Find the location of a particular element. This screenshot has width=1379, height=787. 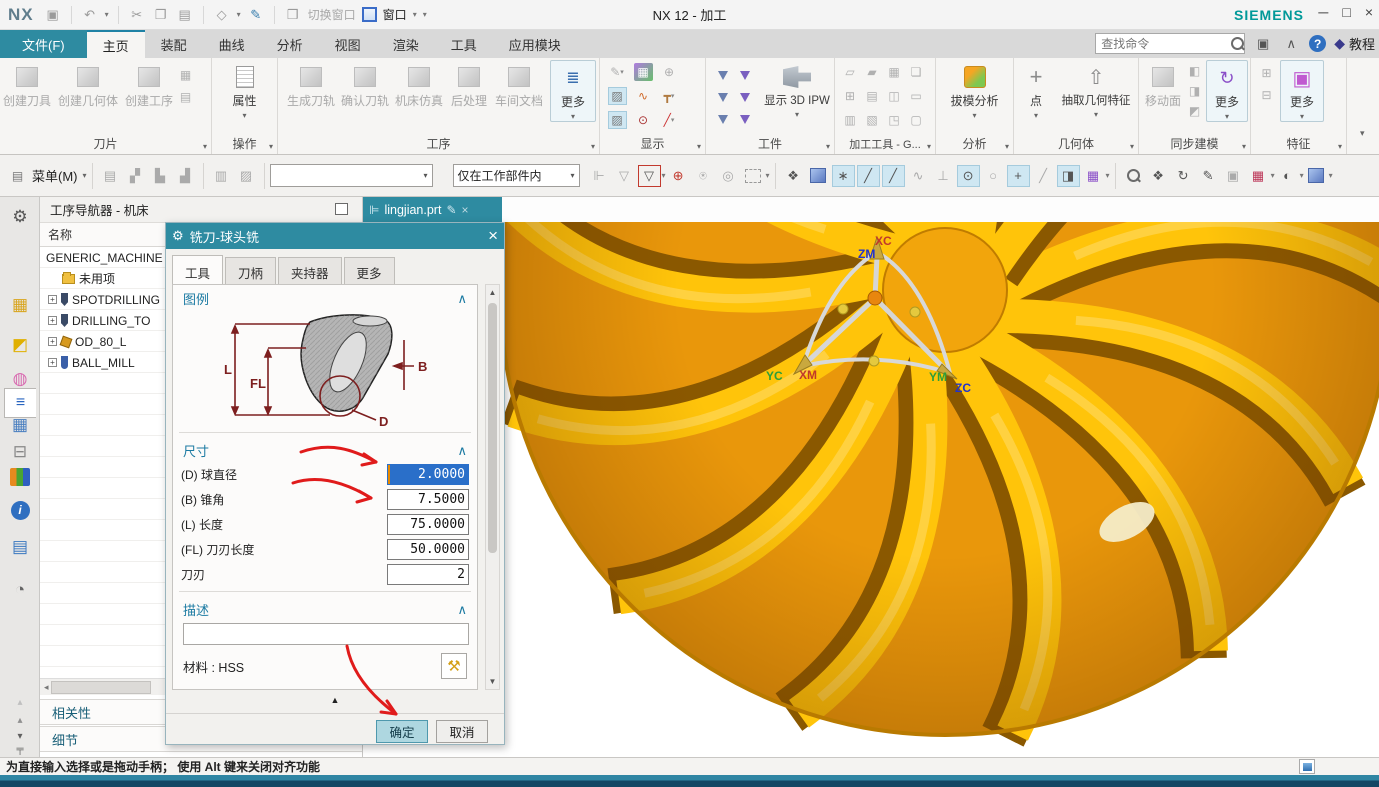

dialog-scrollbar: ▲ ▼ is located at coordinates (492, 487).